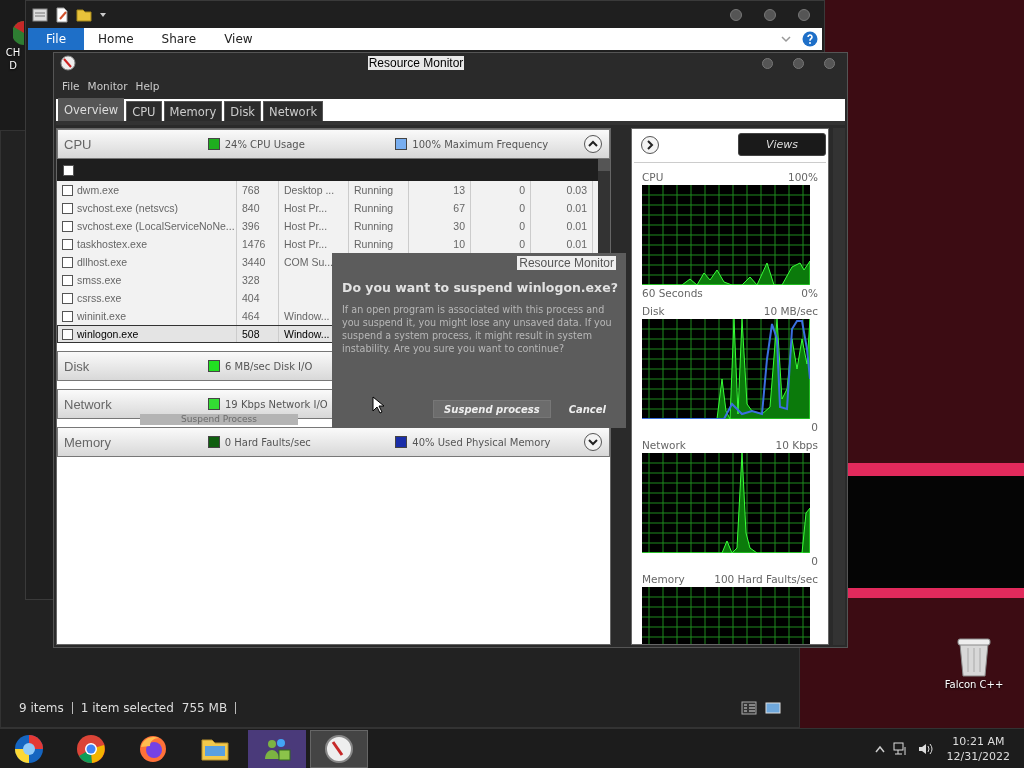 This screenshot has width=1024, height=768. I want to click on table-cell: smss.exe, so click(99, 280).